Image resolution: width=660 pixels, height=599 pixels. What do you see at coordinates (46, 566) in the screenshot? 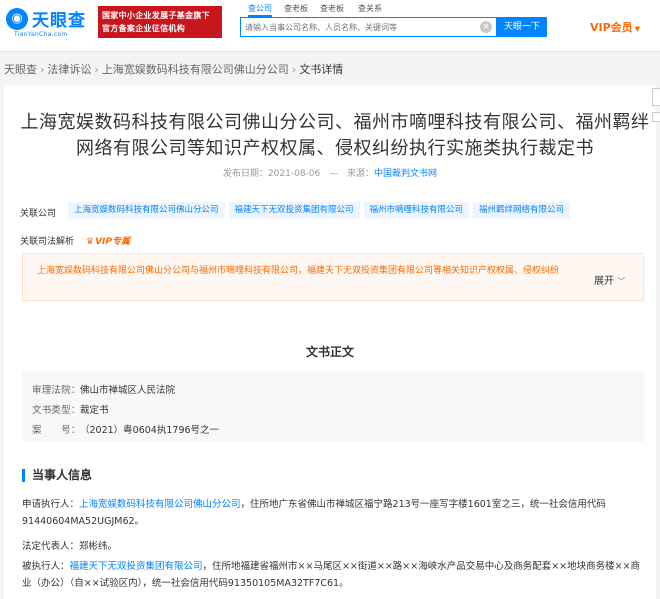
I see `respondent-prefix: 被执行人：` at bounding box center [46, 566].